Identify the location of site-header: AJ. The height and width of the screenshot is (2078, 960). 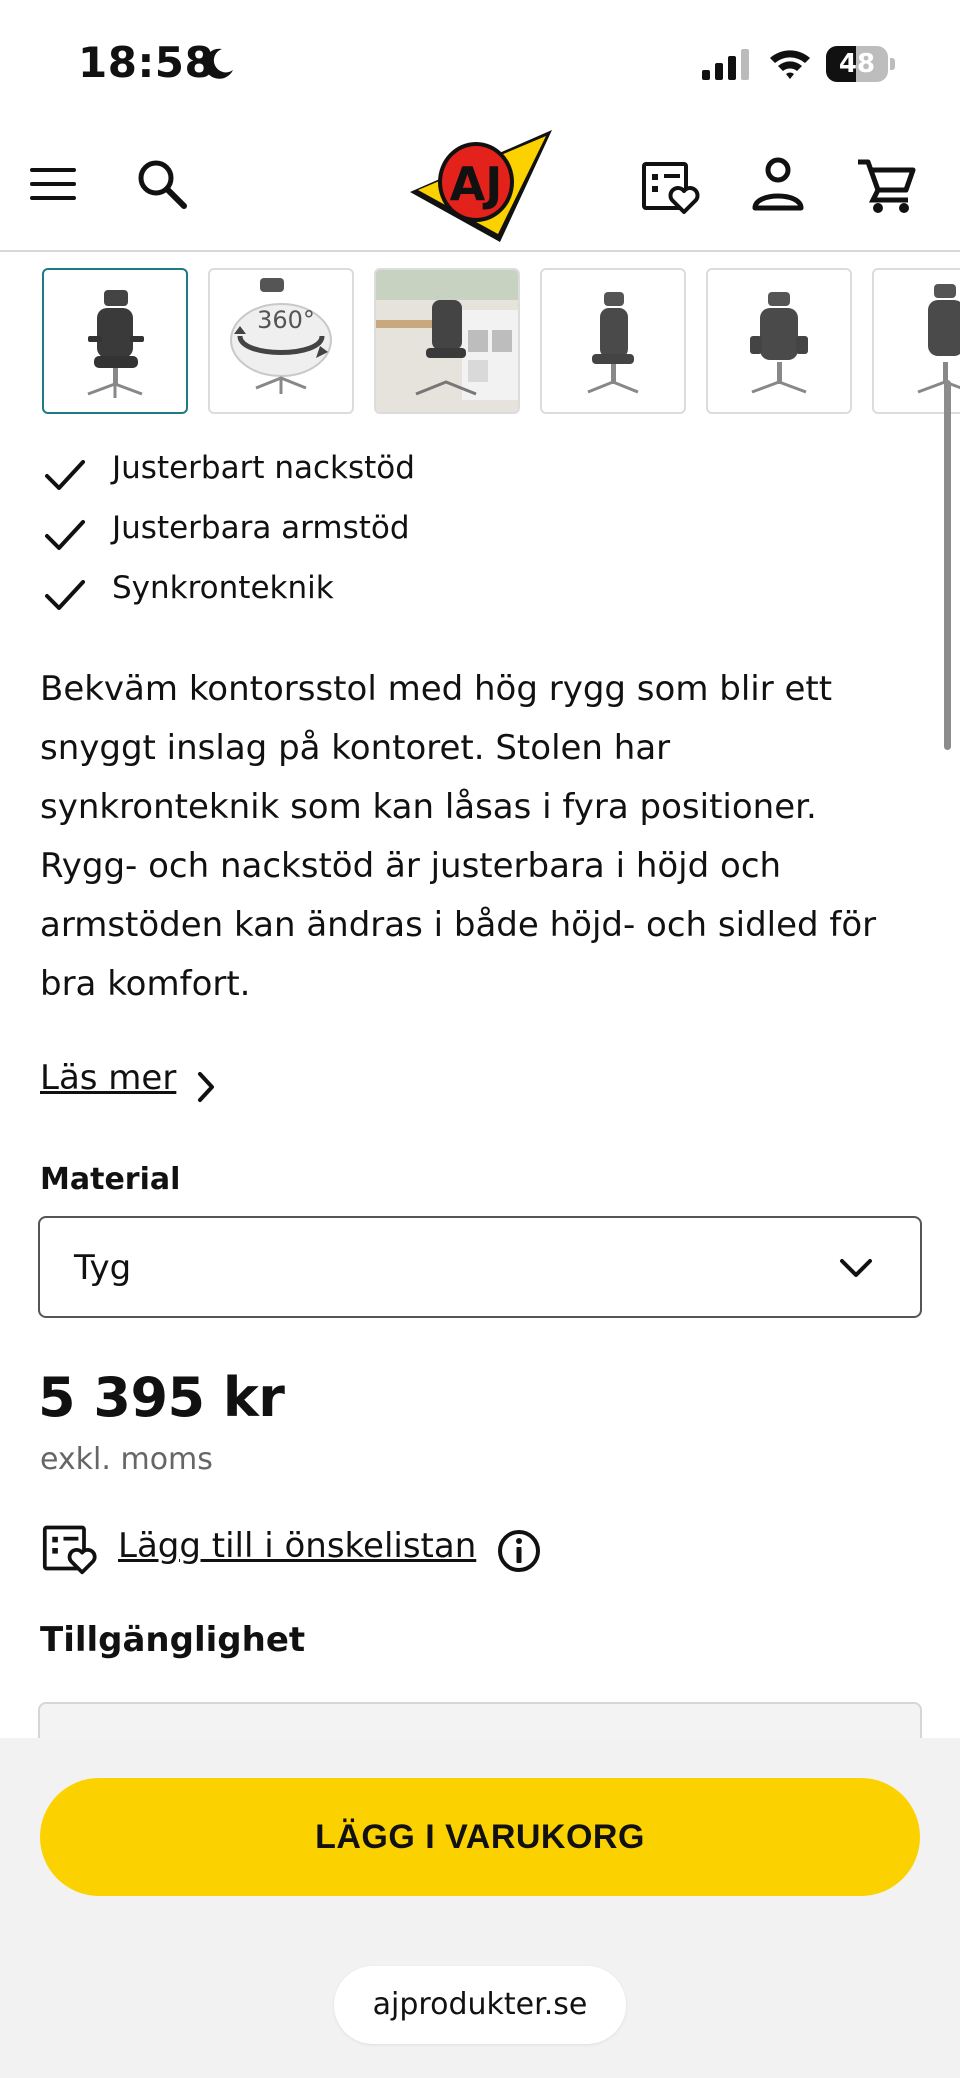
(480, 186).